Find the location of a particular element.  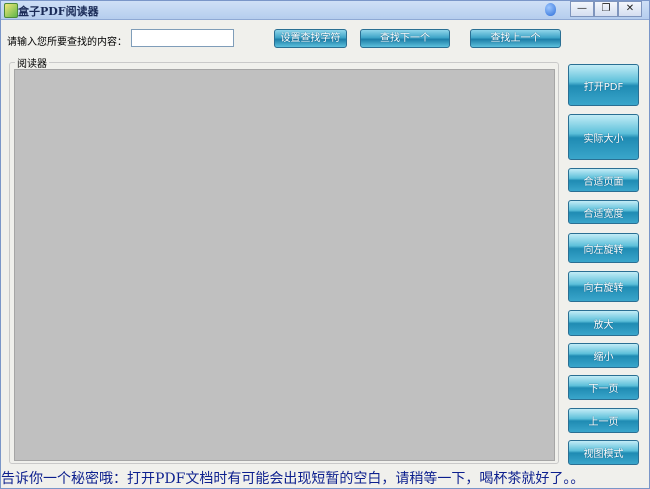

next-page-button: 下一页 is located at coordinates (603, 387).